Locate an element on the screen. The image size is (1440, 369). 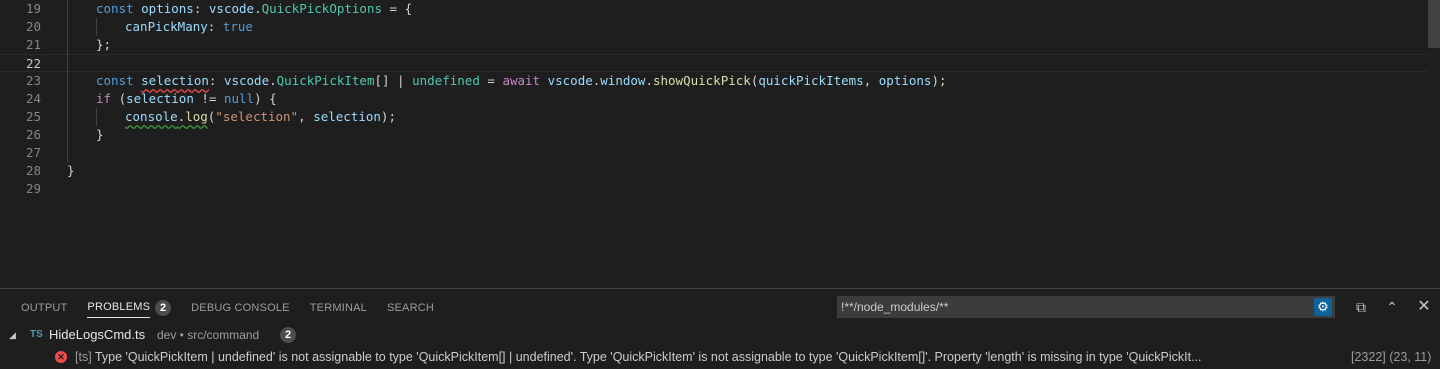
file-path: dev • src/command is located at coordinates (208, 335).